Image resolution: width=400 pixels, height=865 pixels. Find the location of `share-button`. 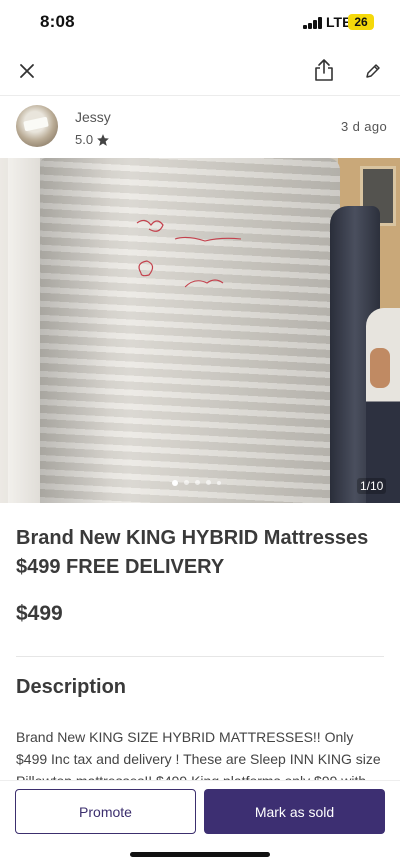

share-button is located at coordinates (324, 70).